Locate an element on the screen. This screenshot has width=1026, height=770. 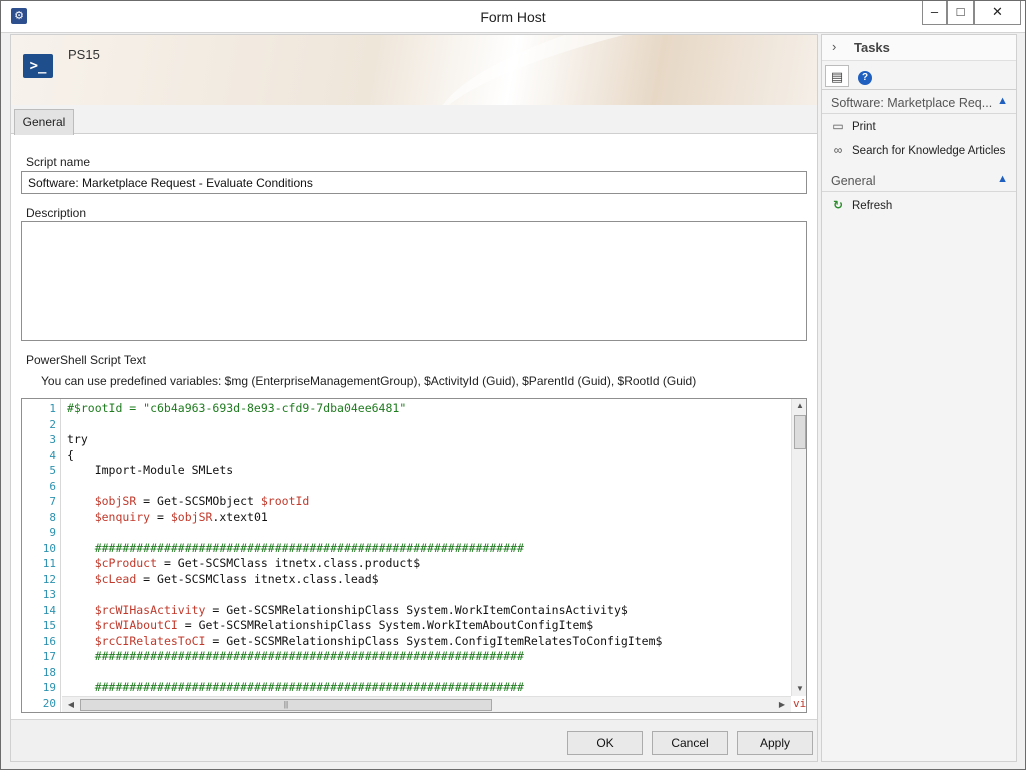
code-line: $enquiry = $objSR.xtext01 is located at coordinates (167, 518).